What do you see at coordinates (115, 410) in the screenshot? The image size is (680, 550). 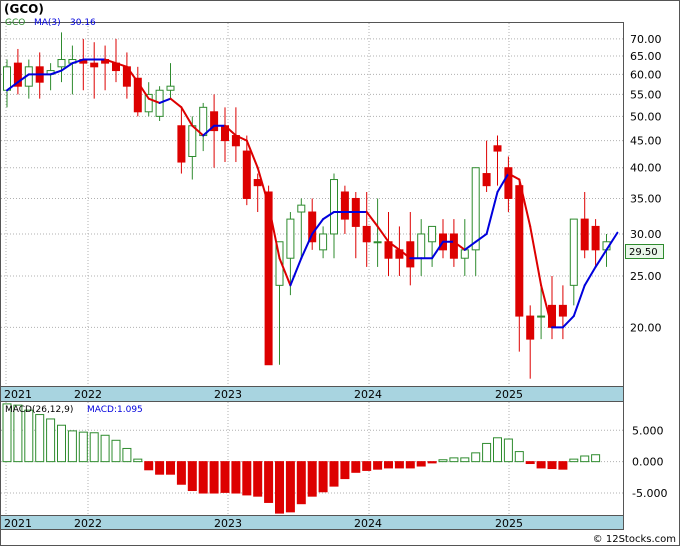 I see `macd-legend-value: MACD:1.095` at bounding box center [115, 410].